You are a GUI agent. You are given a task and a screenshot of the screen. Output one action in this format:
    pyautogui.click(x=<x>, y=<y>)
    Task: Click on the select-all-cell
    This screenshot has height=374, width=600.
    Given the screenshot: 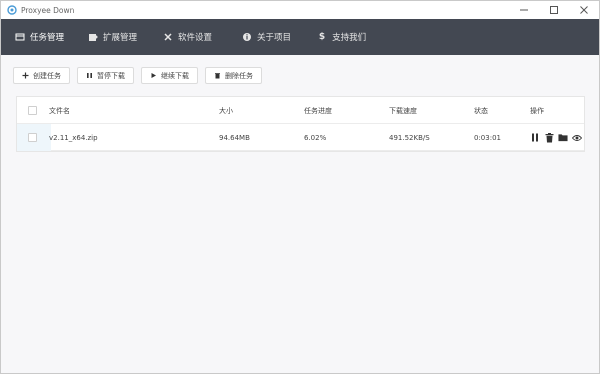 What is the action you would take?
    pyautogui.click(x=32, y=110)
    